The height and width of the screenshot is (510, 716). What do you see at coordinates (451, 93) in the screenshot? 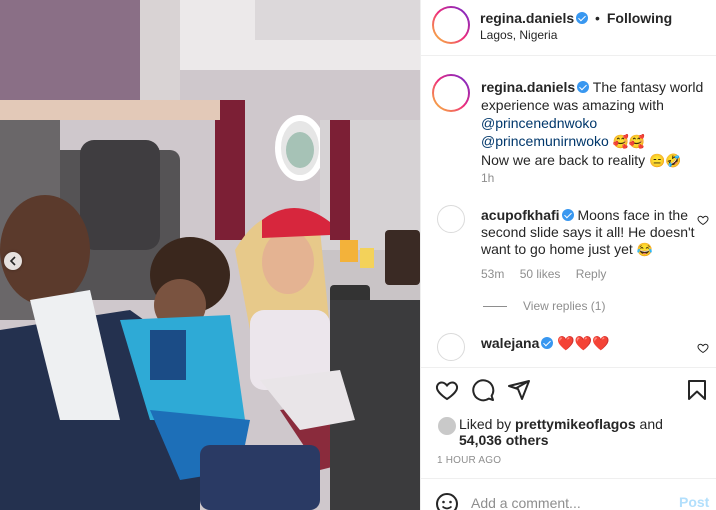
I see `caption-avatar` at bounding box center [451, 93].